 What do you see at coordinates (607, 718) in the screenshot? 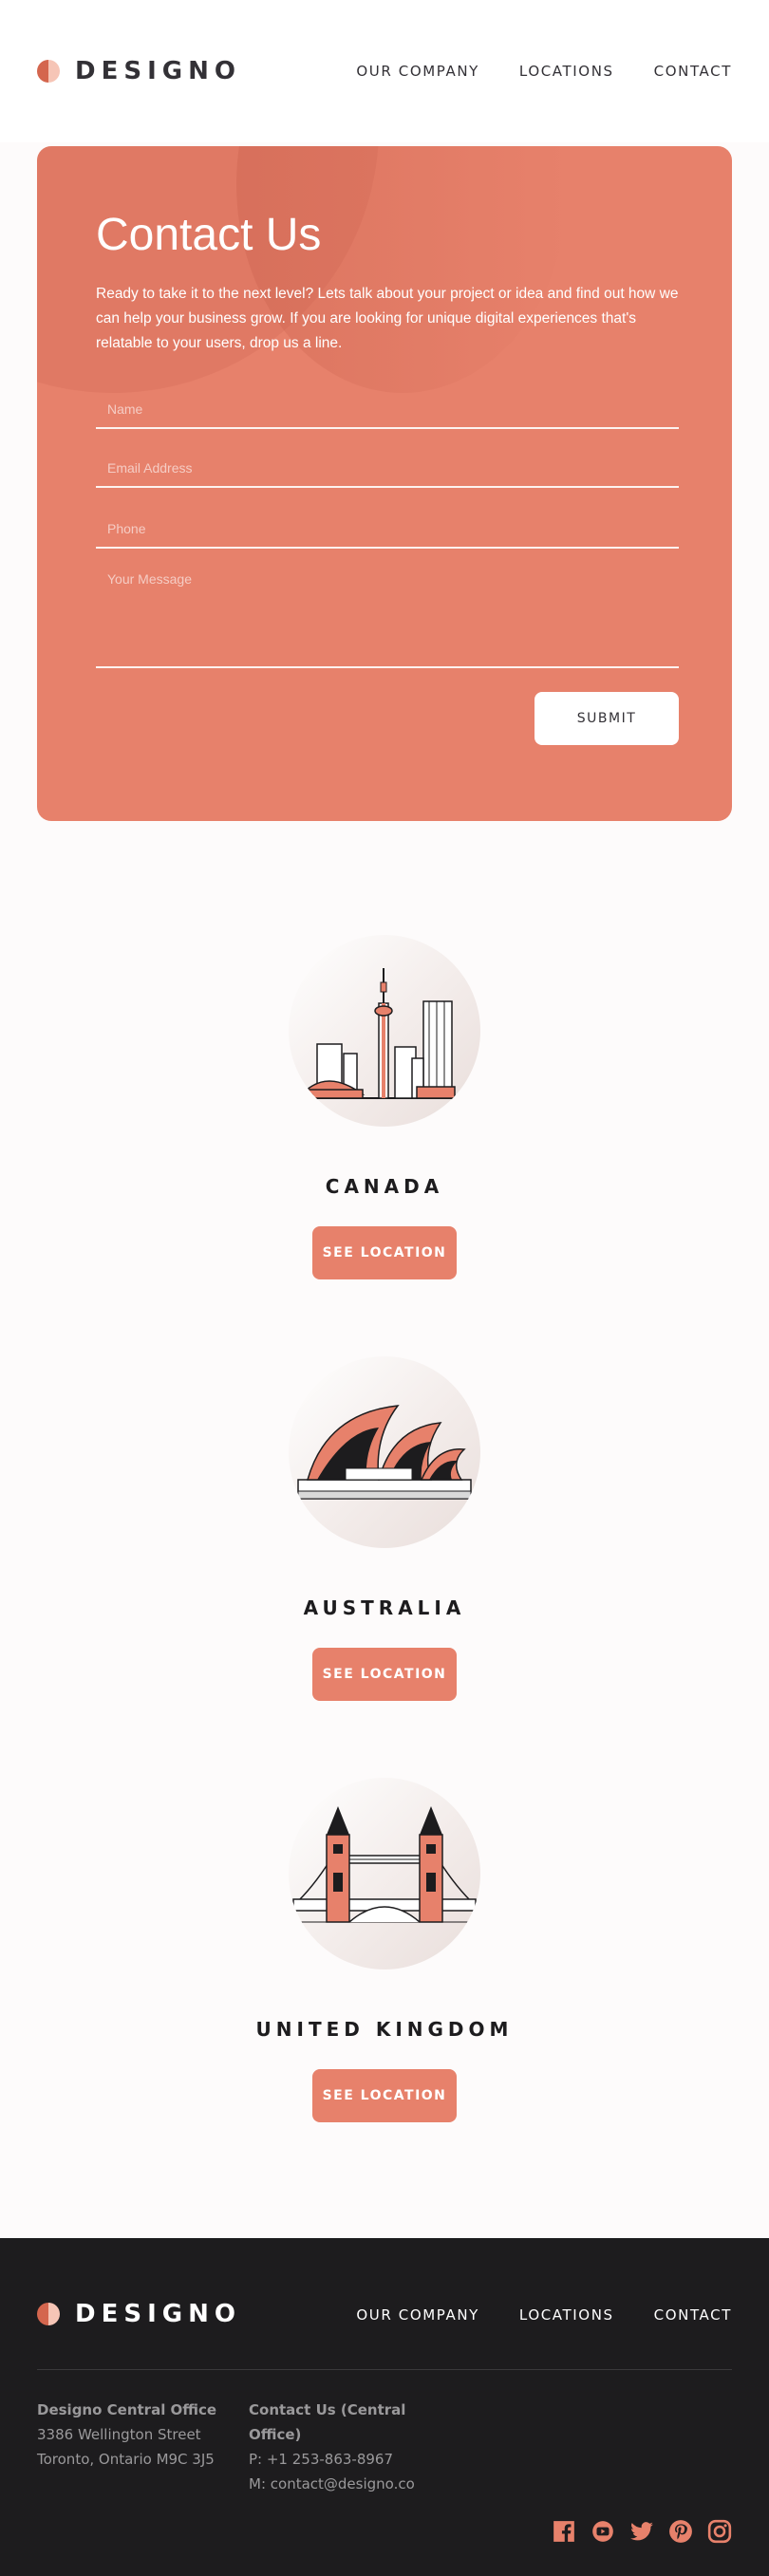
I see `submit-button: SUBMIT` at bounding box center [607, 718].